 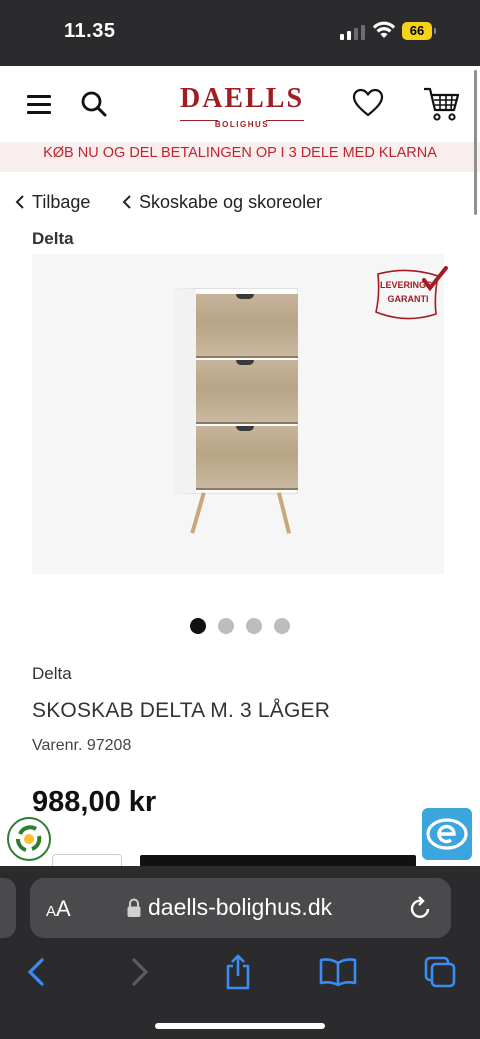 I want to click on tabs-button, so click(x=440, y=972).